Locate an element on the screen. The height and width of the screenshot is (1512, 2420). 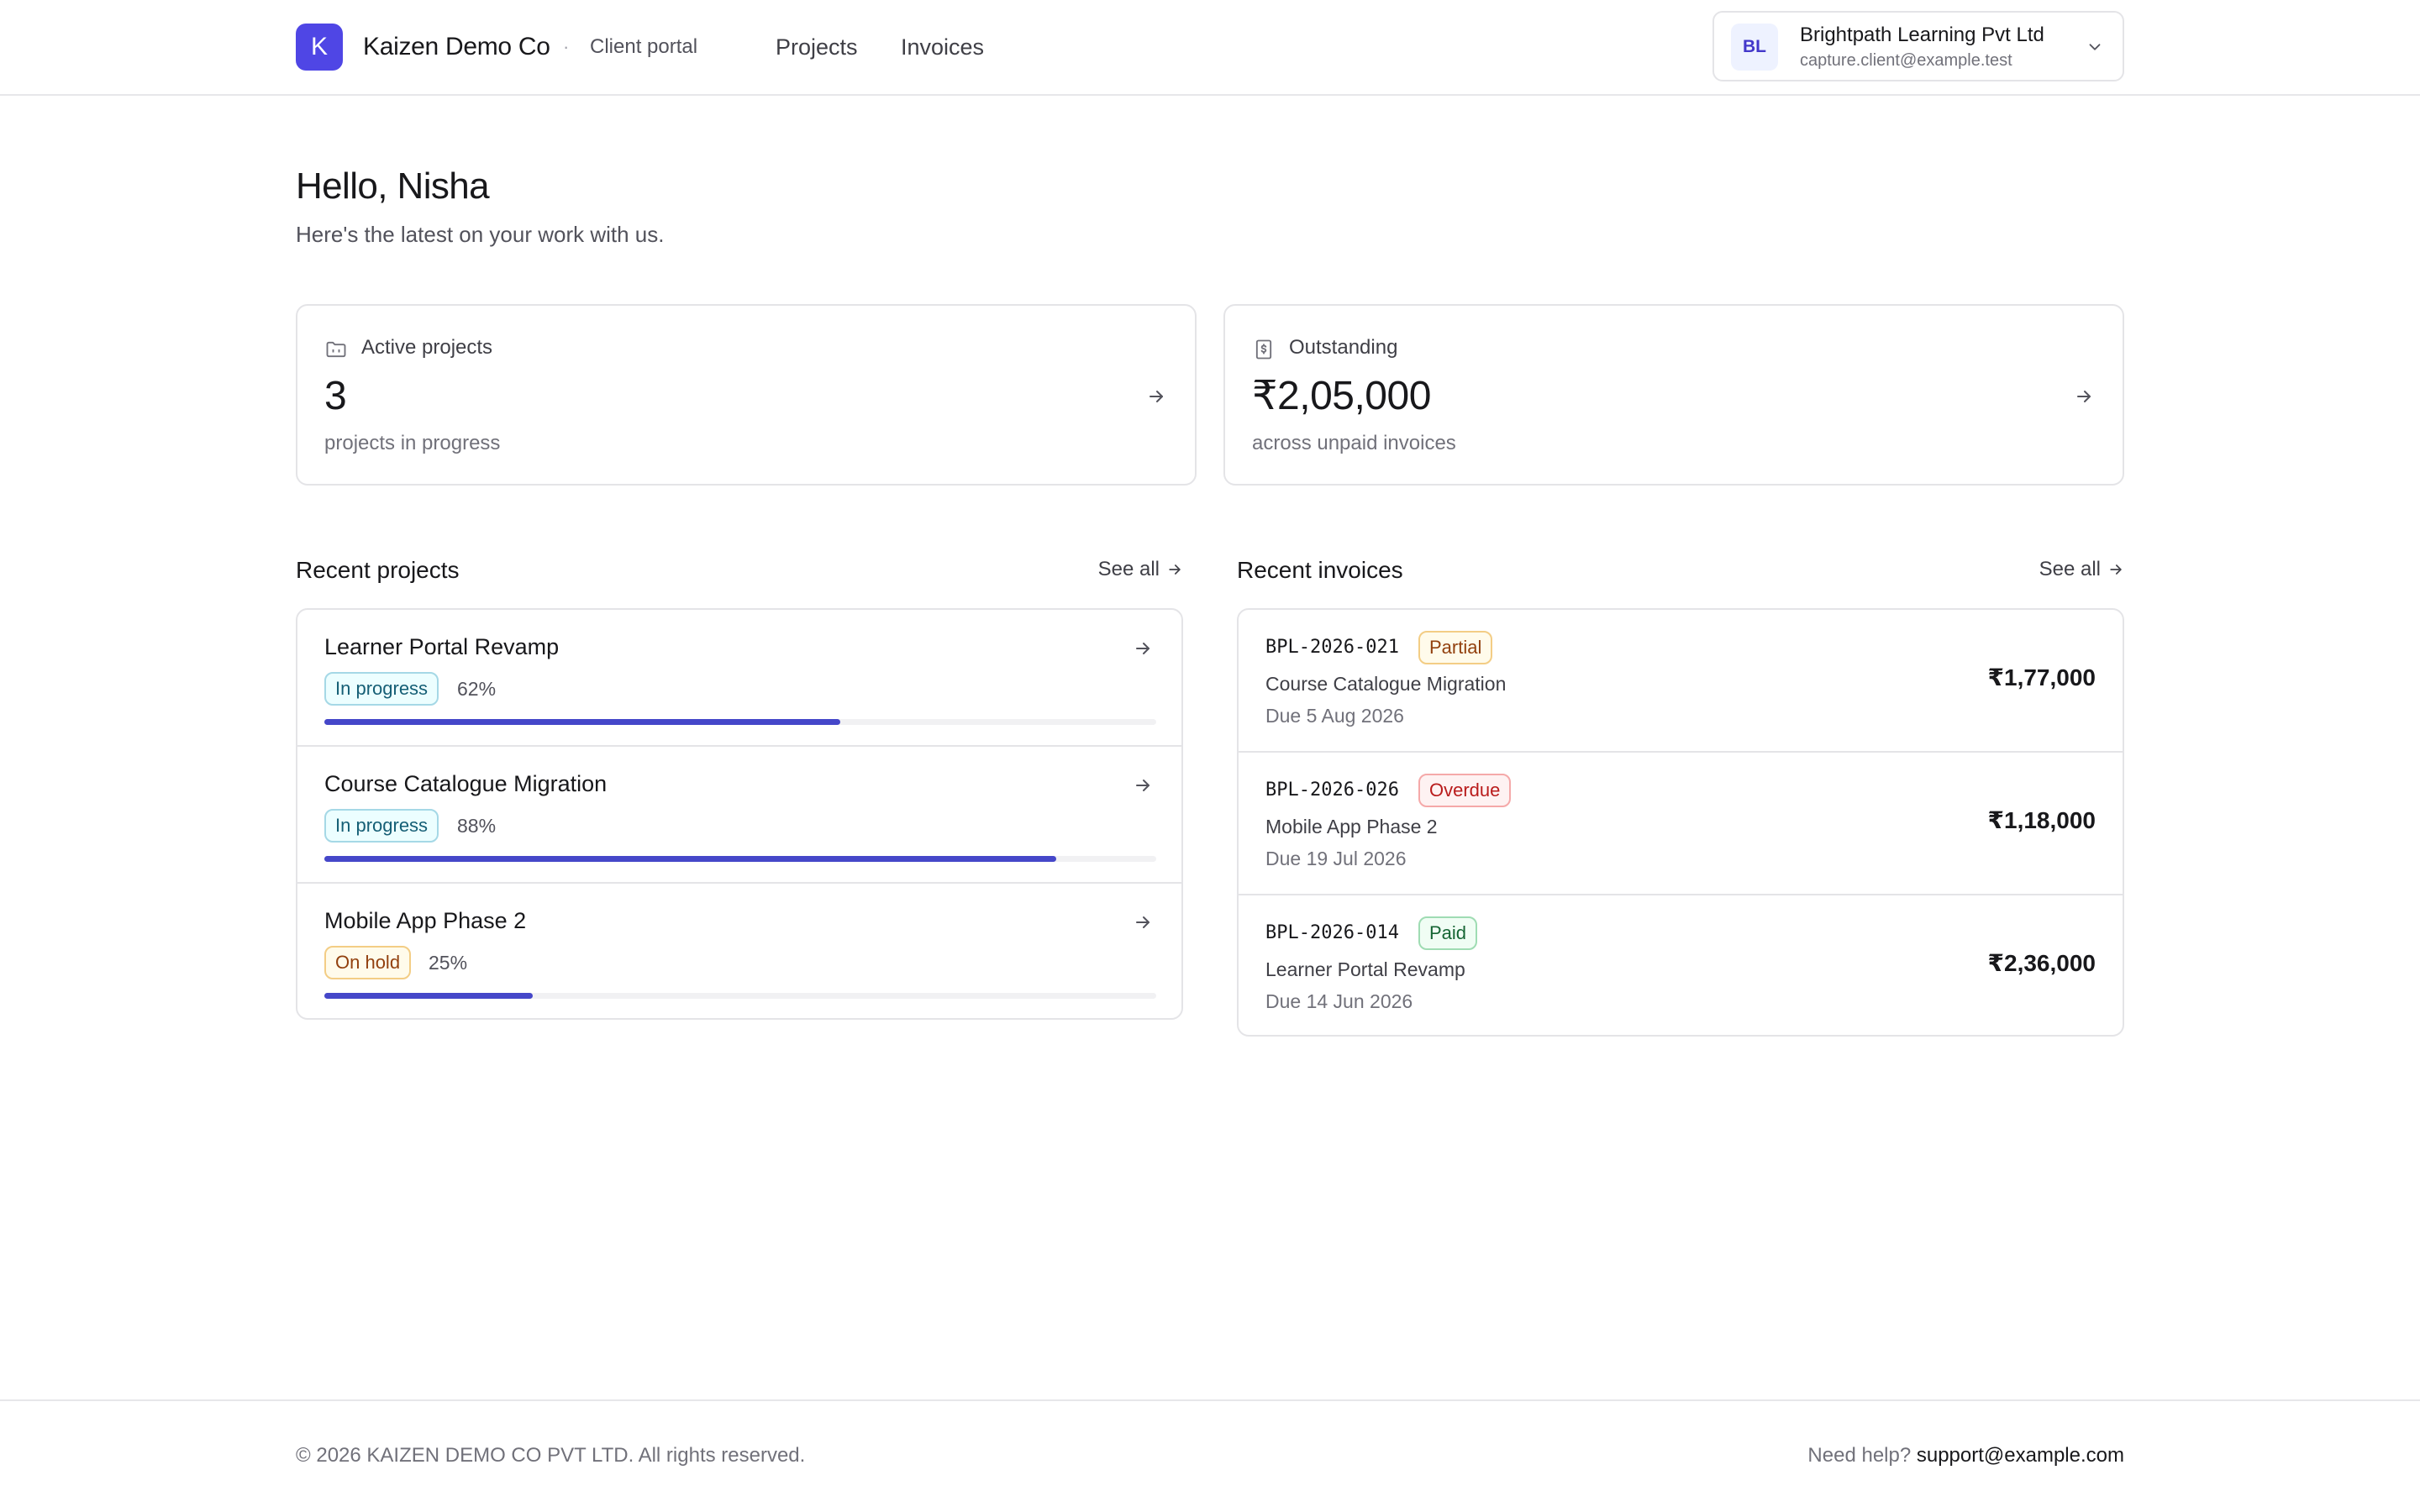
footer-help-label: Need help? is located at coordinates (1860, 1455).